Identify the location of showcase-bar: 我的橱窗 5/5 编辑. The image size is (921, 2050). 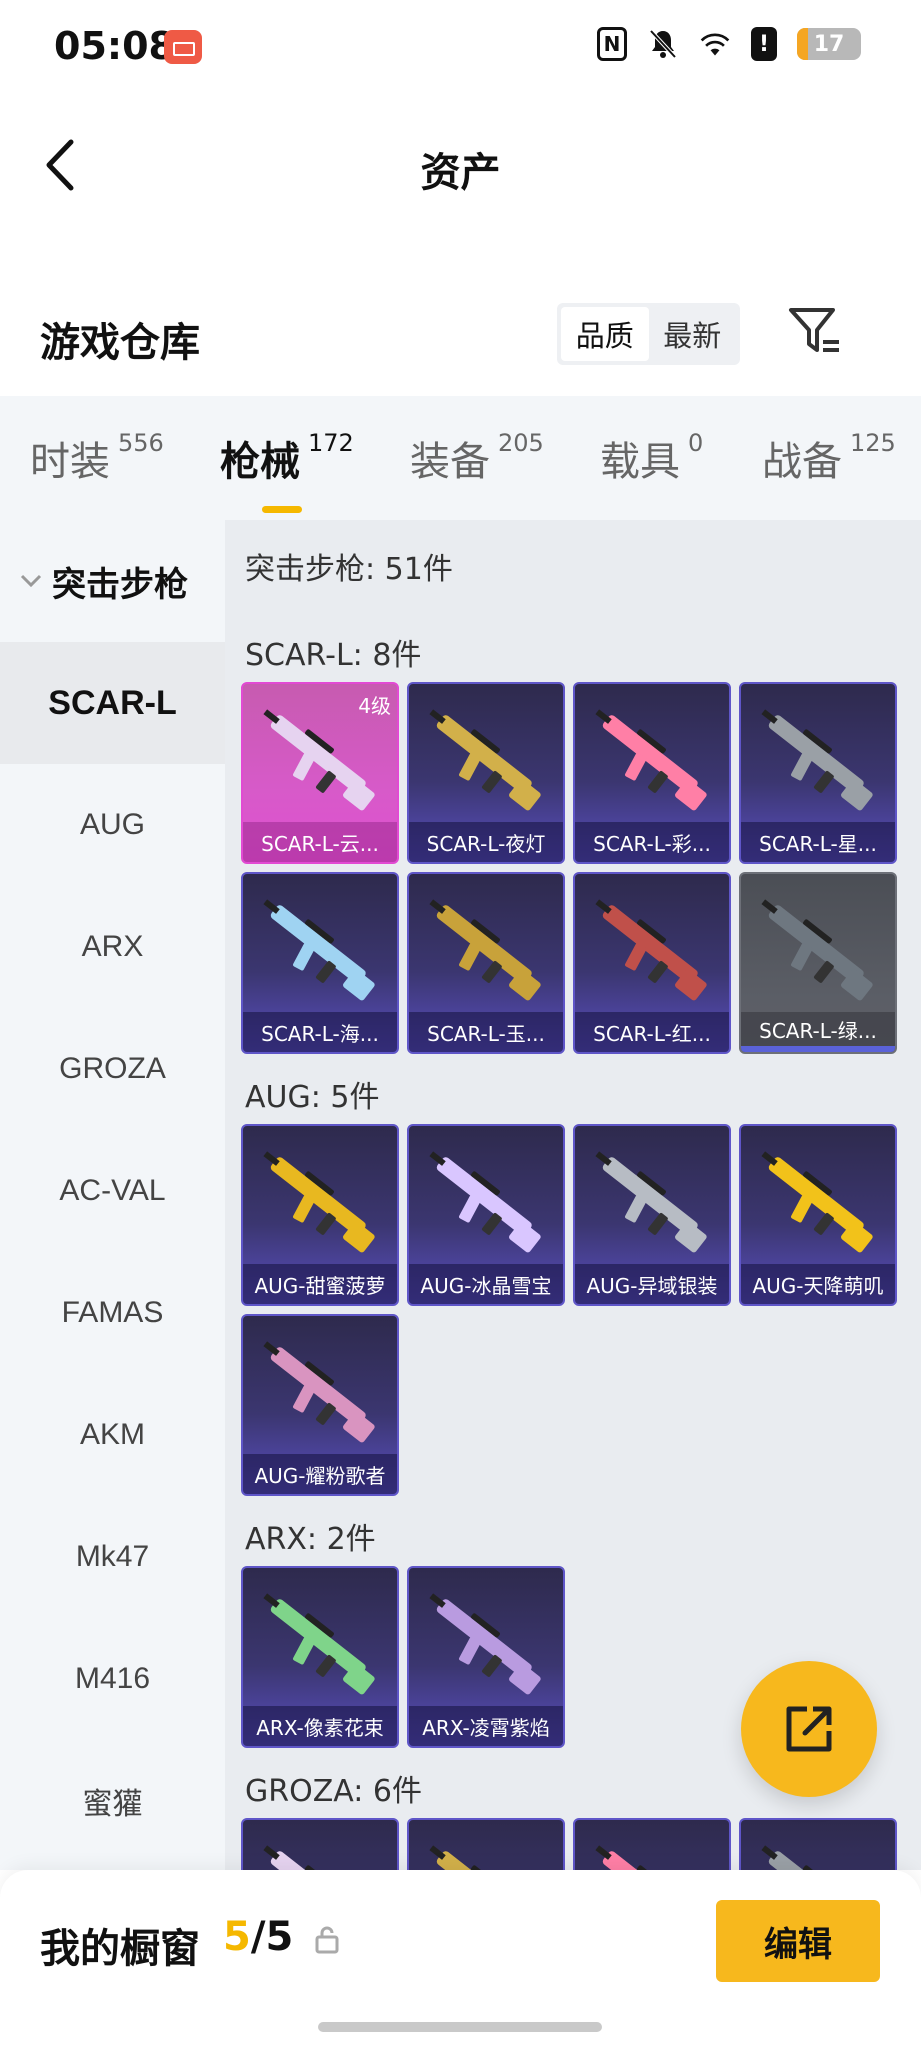
(460, 1960).